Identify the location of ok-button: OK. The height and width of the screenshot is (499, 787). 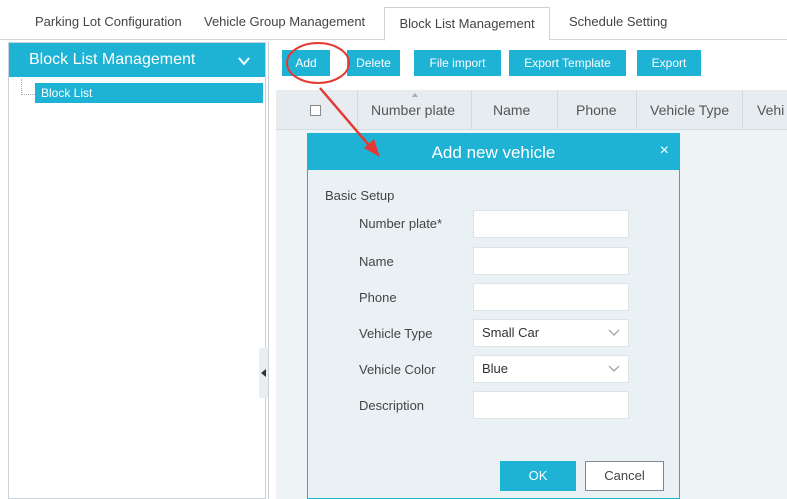
(538, 476).